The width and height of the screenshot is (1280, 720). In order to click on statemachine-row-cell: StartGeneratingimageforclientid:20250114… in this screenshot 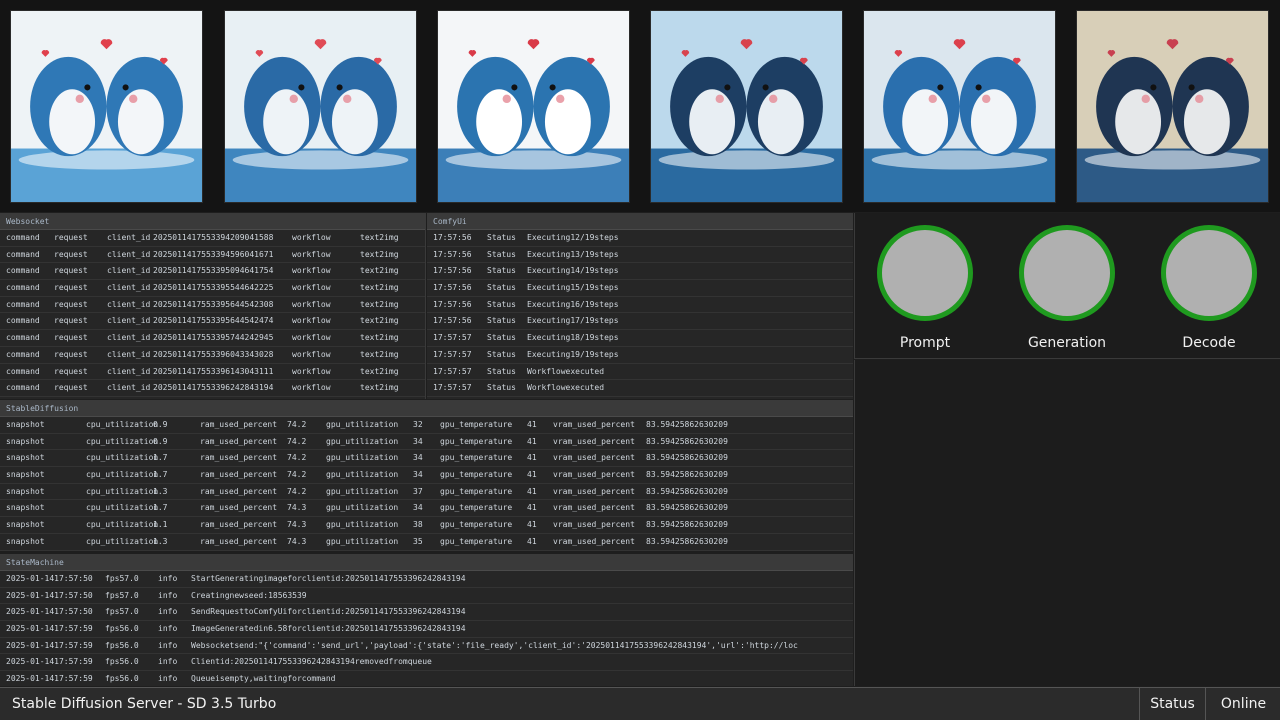, I will do `click(328, 578)`.